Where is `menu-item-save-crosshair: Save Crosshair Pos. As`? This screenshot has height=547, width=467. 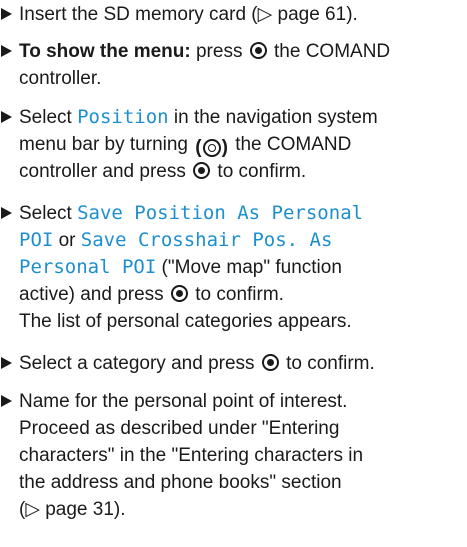
menu-item-save-crosshair: Save Crosshair Pos. As is located at coordinates (206, 240).